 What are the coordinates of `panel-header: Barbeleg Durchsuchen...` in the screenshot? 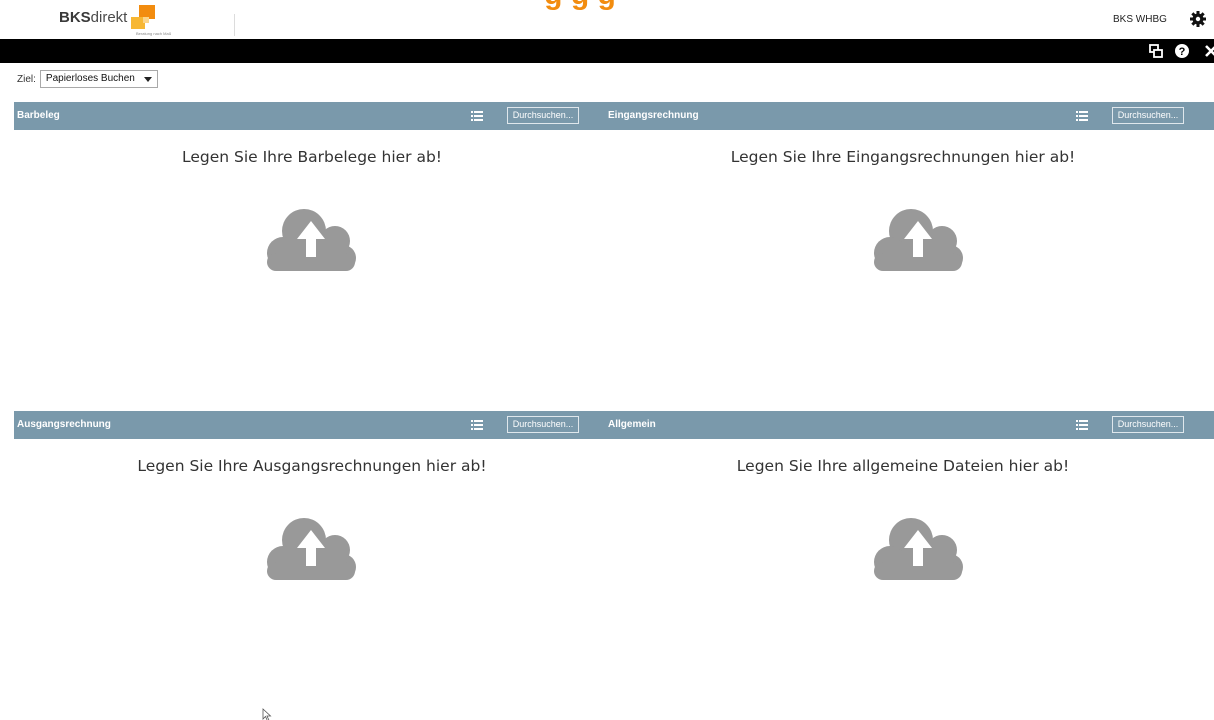 It's located at (312, 116).